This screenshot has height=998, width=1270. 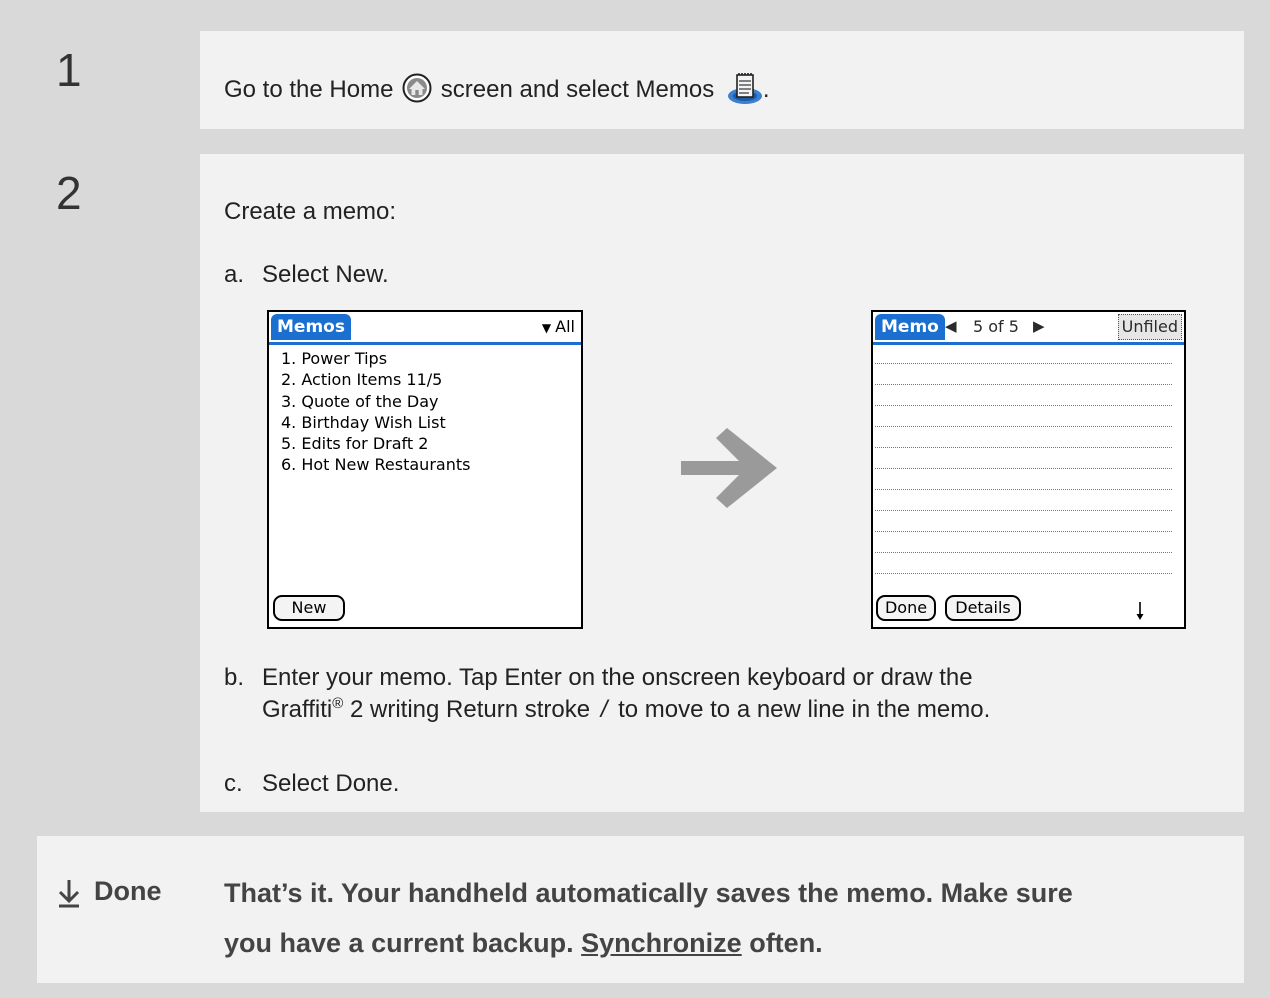 I want to click on step-1: 1 Go to the Home screen and select Memos, so click(x=640, y=80).